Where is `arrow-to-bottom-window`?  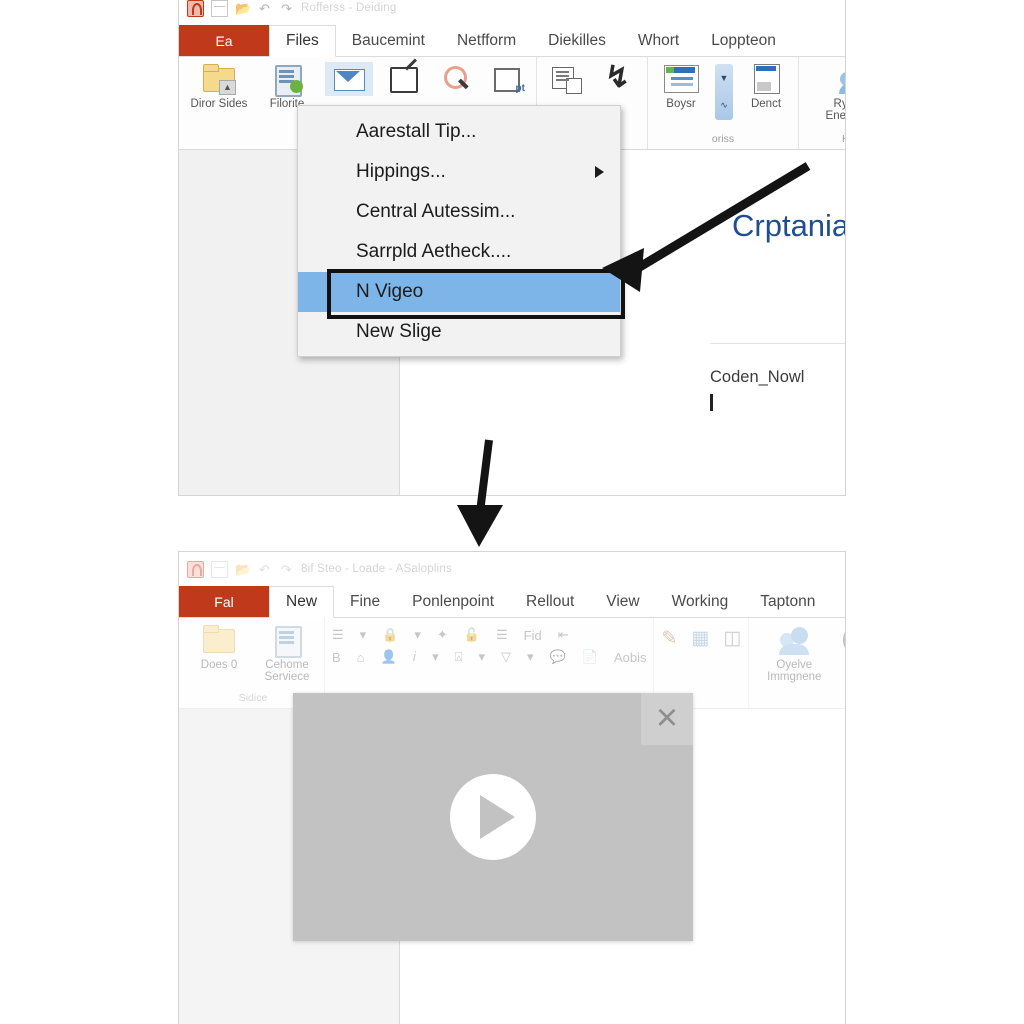
arrow-to-bottom-window is located at coordinates (480, 493).